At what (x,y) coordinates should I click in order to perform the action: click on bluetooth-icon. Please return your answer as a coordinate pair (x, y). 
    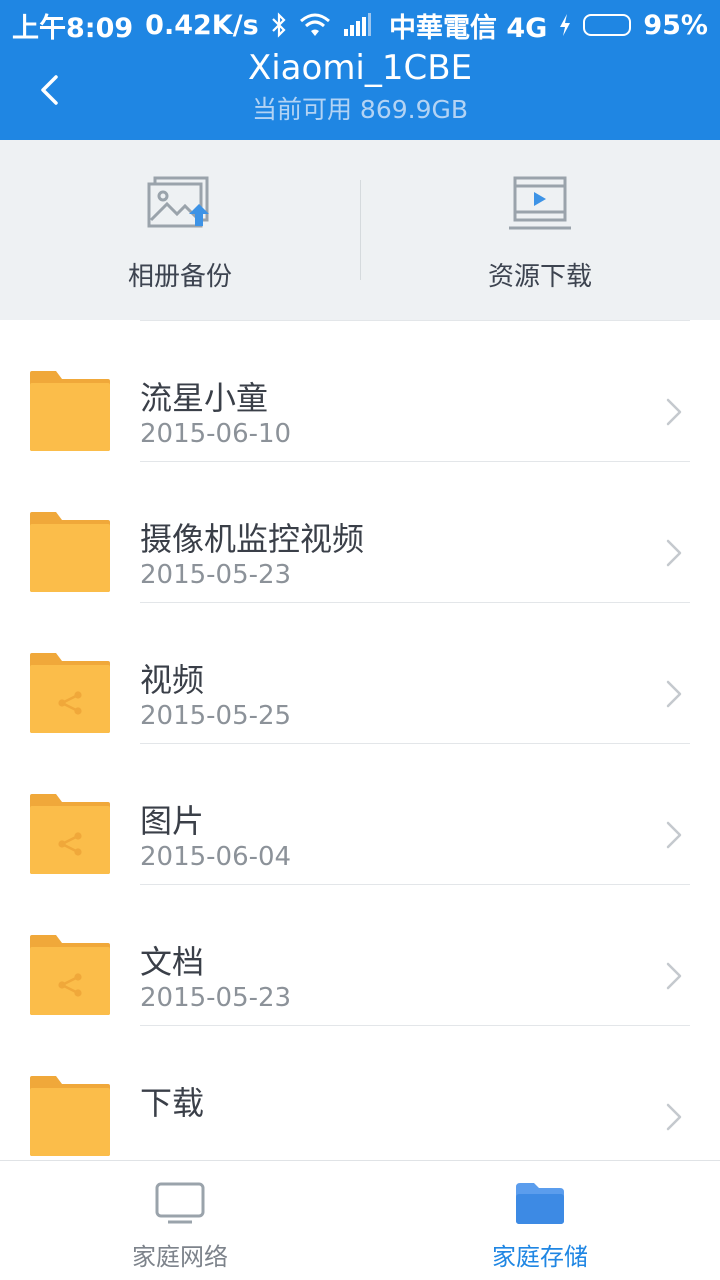
    Looking at the image, I should click on (279, 25).